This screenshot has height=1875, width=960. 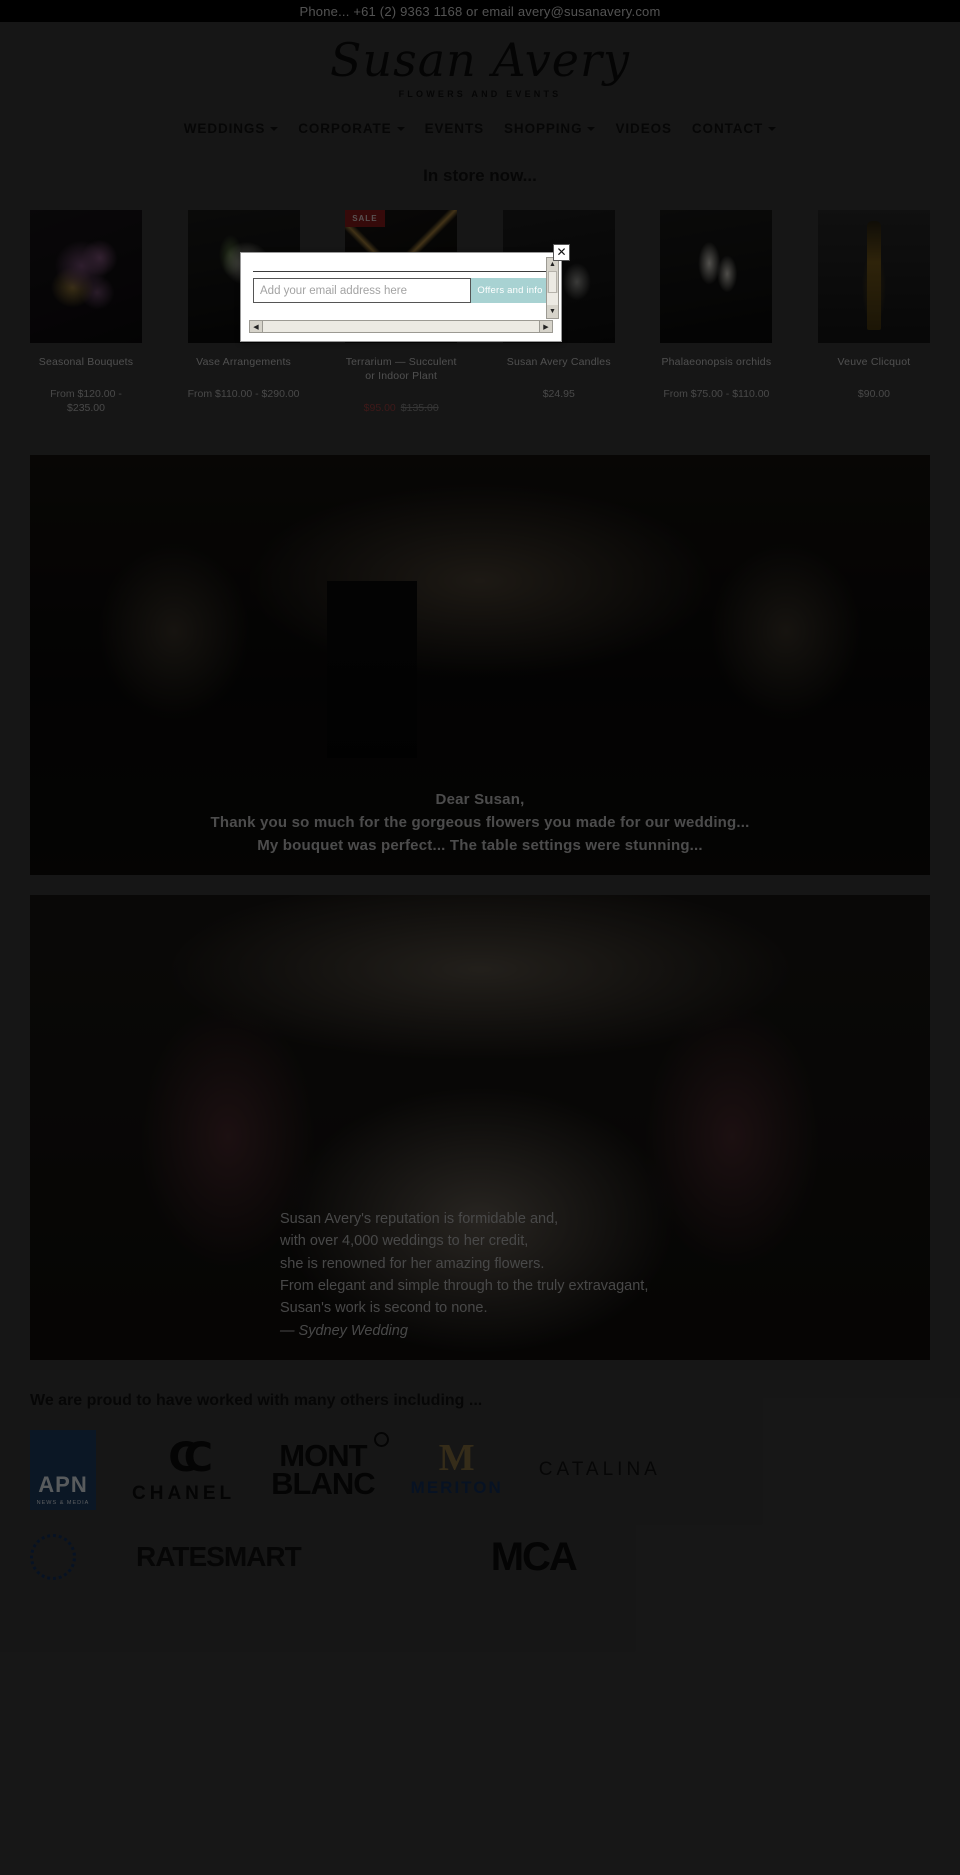 What do you see at coordinates (558, 361) in the screenshot?
I see `product-name: Susan Avery Candles` at bounding box center [558, 361].